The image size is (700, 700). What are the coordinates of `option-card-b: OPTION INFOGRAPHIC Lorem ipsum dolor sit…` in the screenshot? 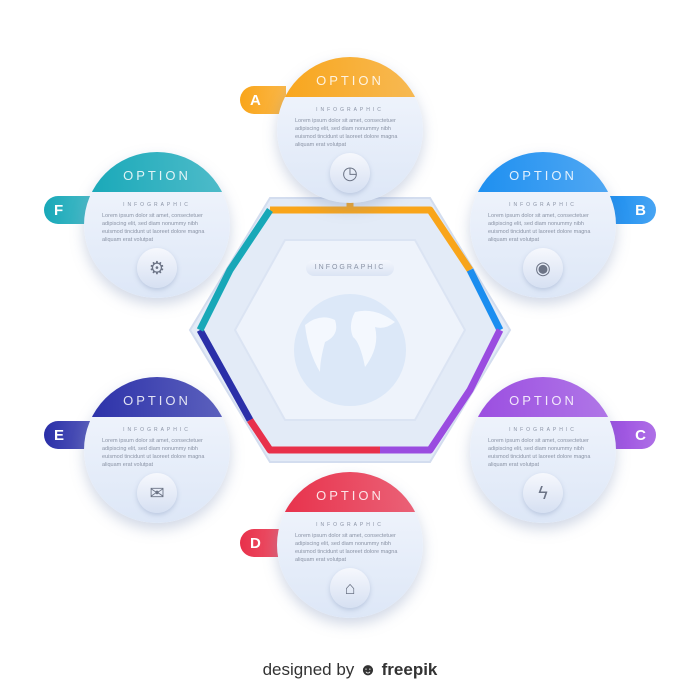 It's located at (543, 225).